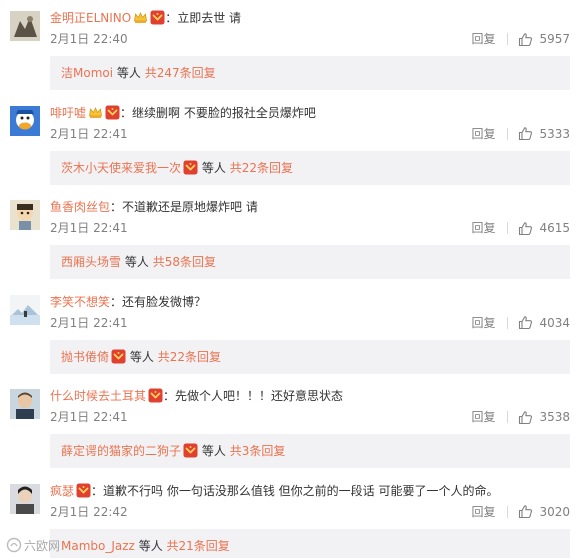  What do you see at coordinates (554, 322) in the screenshot?
I see `like-count: 4034` at bounding box center [554, 322].